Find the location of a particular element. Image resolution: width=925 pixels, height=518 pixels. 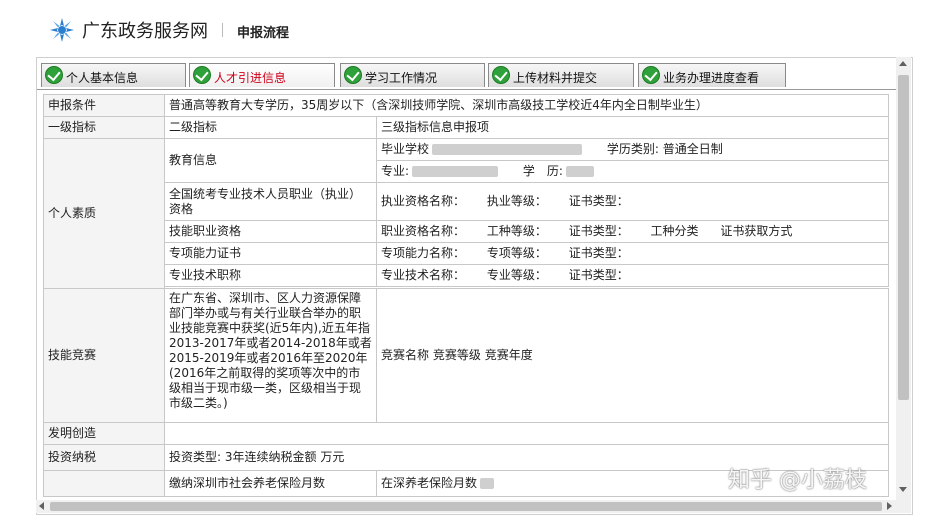

skill-method-label: 证书获取方式 is located at coordinates (756, 231).